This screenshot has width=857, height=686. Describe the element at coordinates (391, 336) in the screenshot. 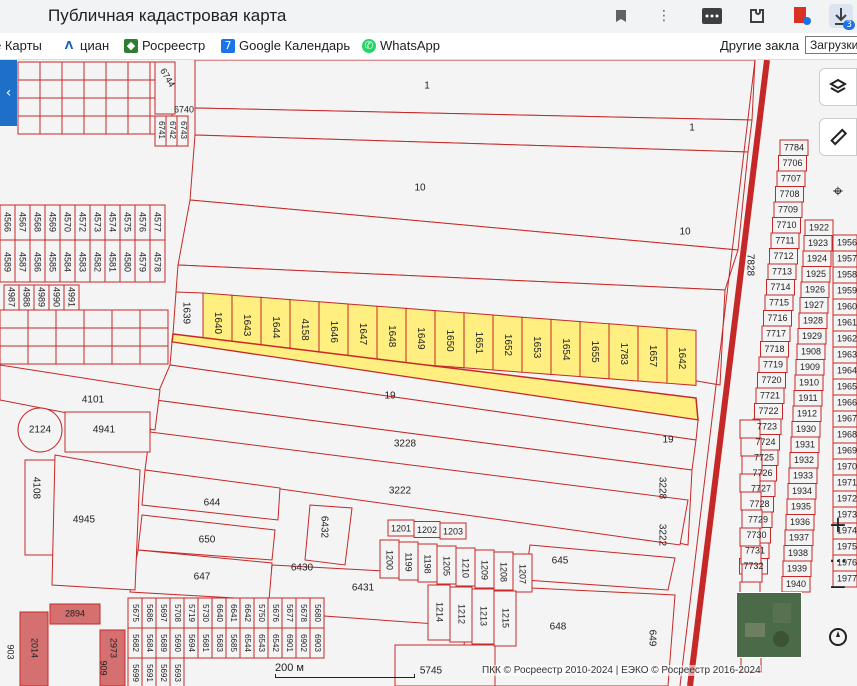

I see `lot-label: 1648` at that location.